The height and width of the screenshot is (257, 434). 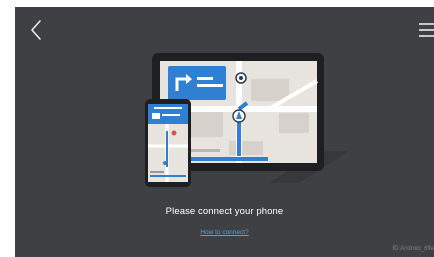 I want to click on menu-button, so click(x=425, y=30).